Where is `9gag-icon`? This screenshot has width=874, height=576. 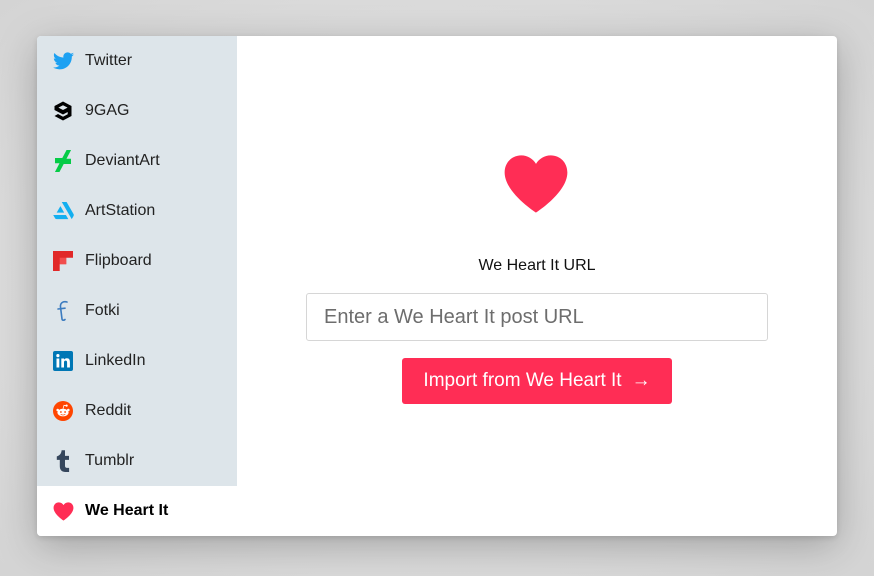
9gag-icon is located at coordinates (63, 111).